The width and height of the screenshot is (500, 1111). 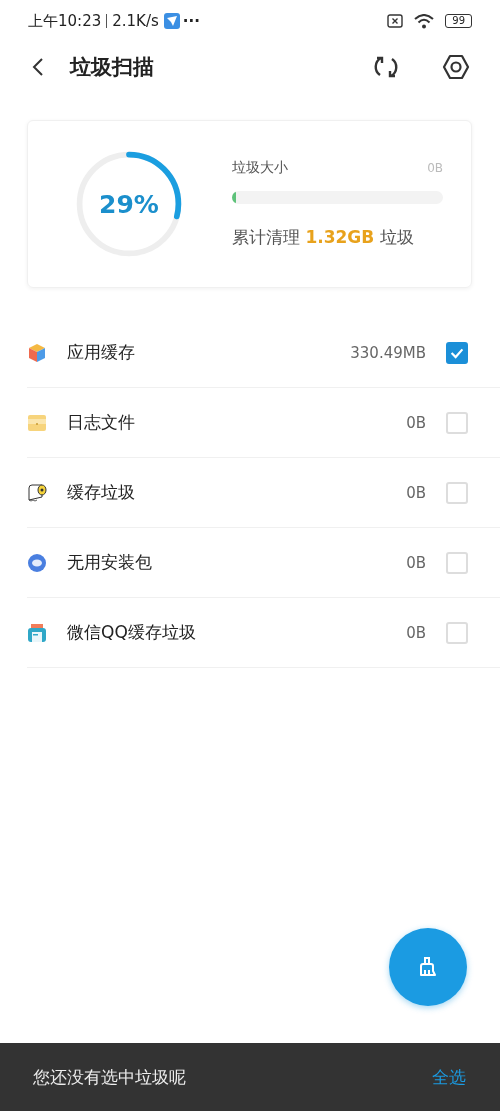 What do you see at coordinates (101, 422) in the screenshot?
I see `category-label: 日志文件` at bounding box center [101, 422].